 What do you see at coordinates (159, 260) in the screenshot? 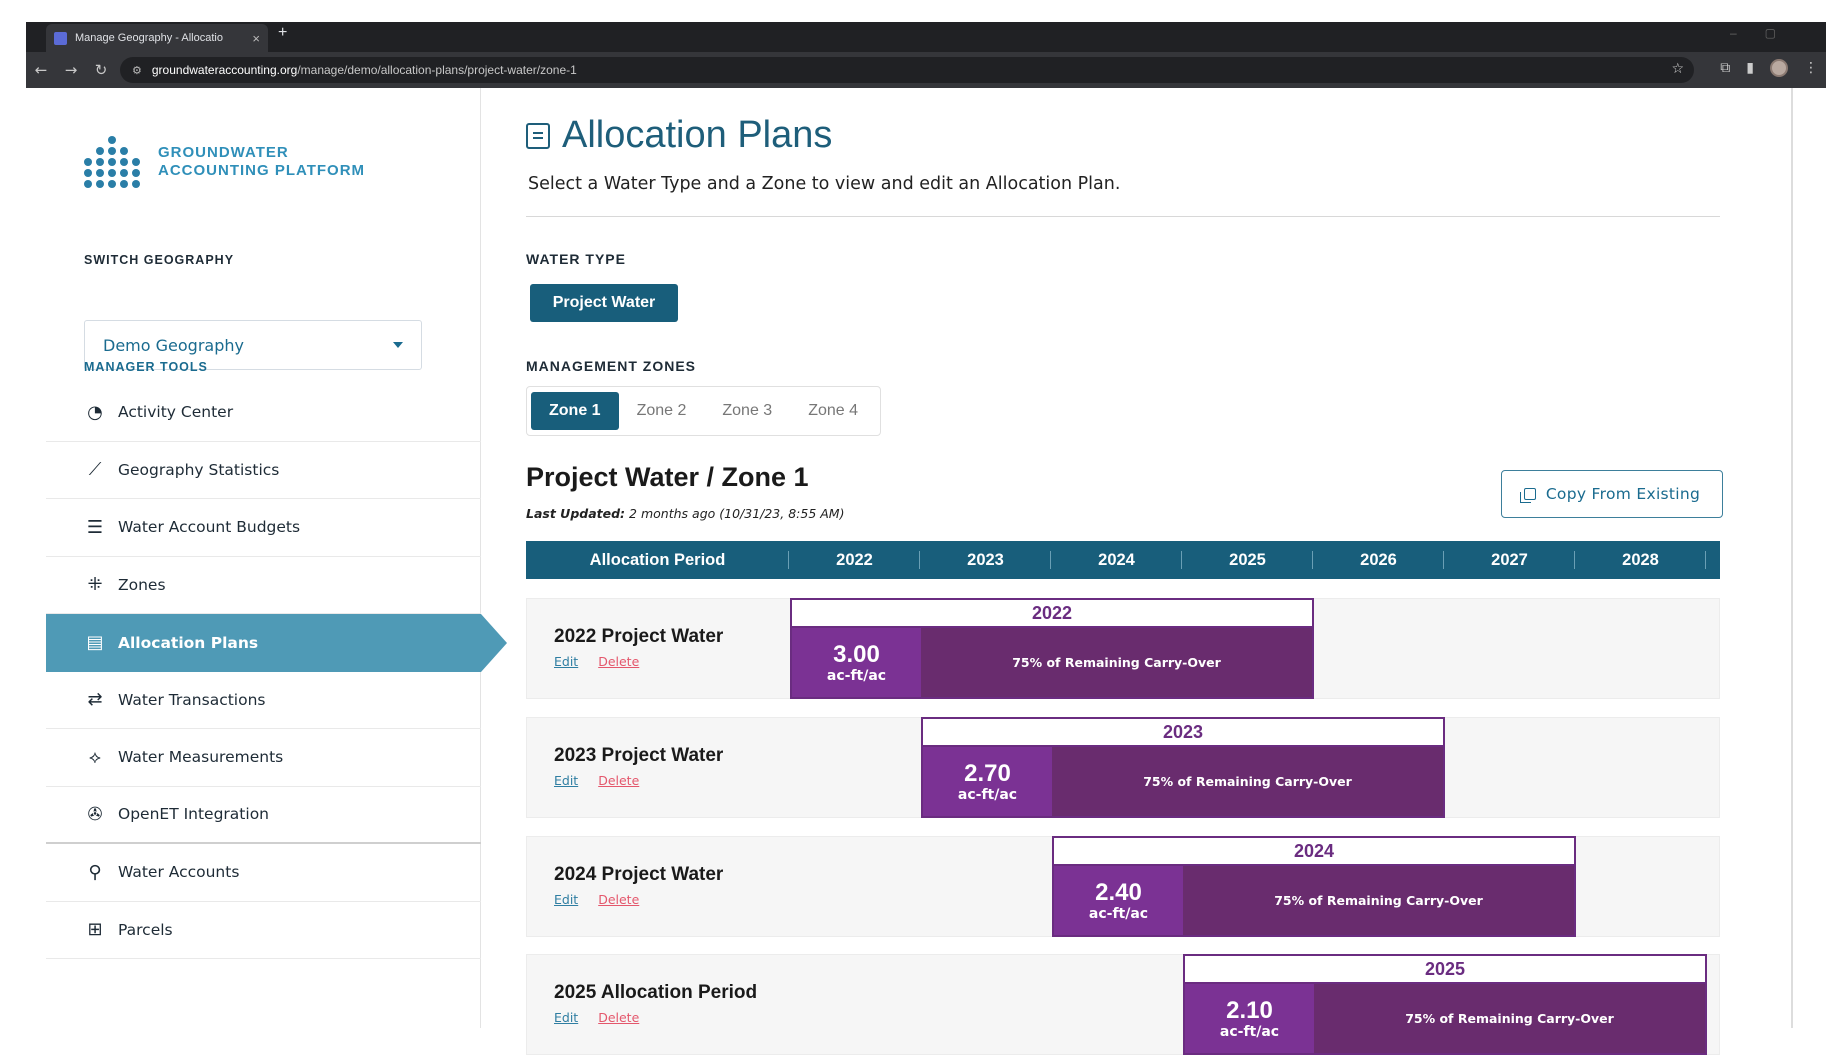
I see `switch-geography-label: SWITCH GEOGRAPHY` at bounding box center [159, 260].